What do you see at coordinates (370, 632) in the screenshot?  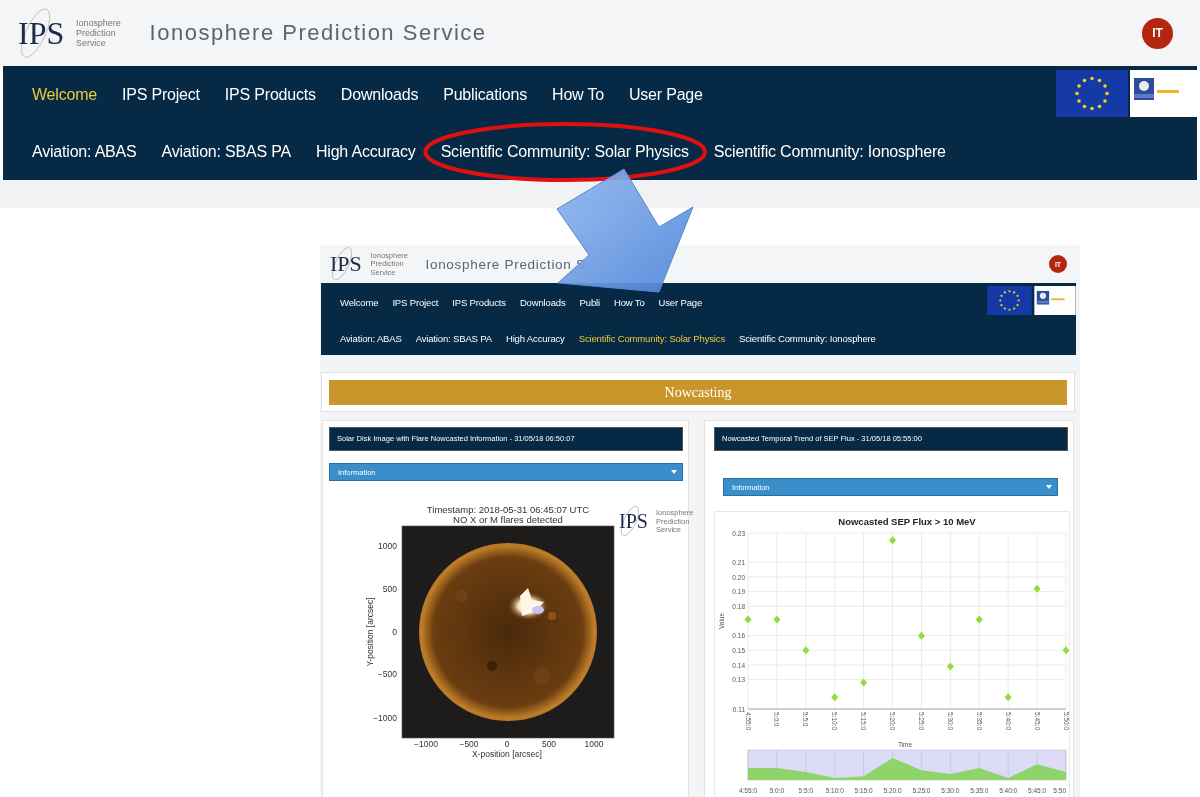 I see `axis-title: Y-position [arcsec]` at bounding box center [370, 632].